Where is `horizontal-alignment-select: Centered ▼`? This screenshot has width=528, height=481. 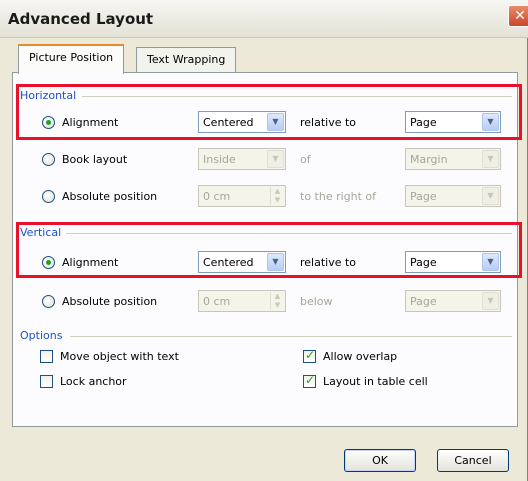 horizontal-alignment-select: Centered ▼ is located at coordinates (242, 122).